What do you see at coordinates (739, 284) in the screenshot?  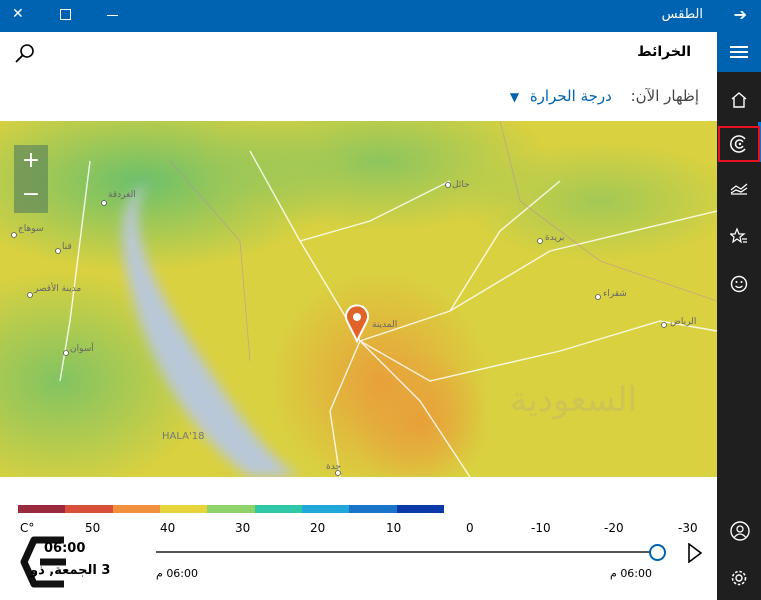 I see `nav-smiley-icon` at bounding box center [739, 284].